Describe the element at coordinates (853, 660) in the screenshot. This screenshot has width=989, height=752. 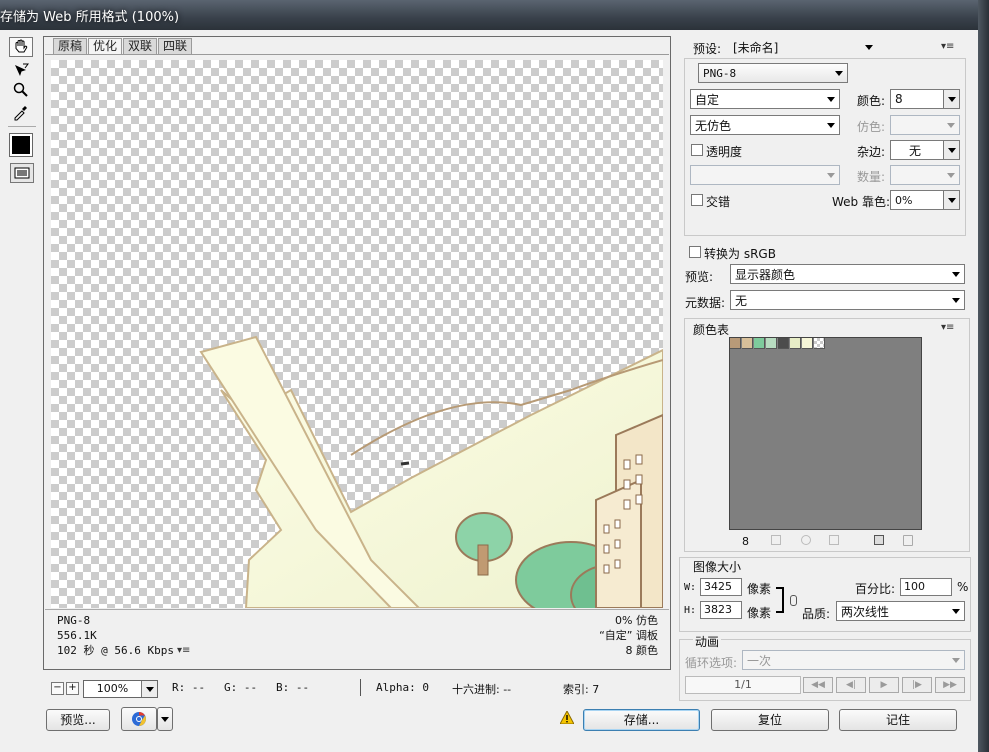
I see `loop-select: 一次` at that location.